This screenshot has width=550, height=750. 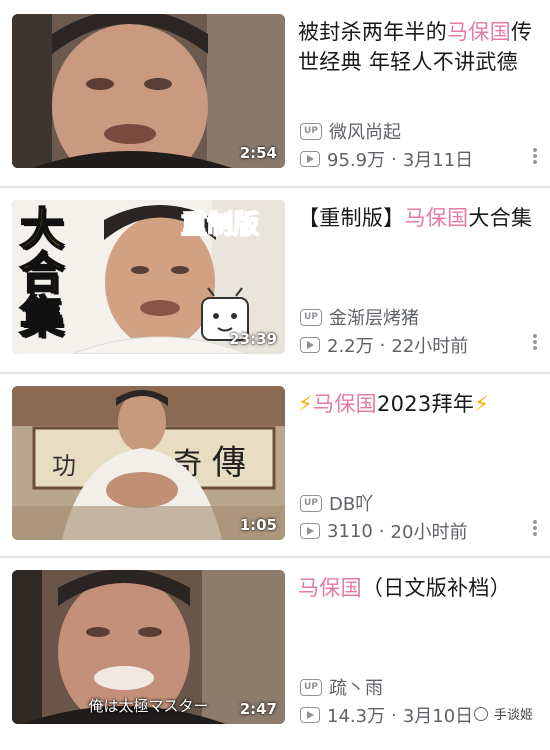 What do you see at coordinates (220, 225) in the screenshot?
I see `thumbnail-caption-right: 重制版` at bounding box center [220, 225].